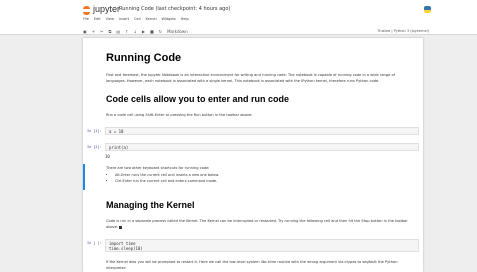 This screenshot has height=272, width=477. I want to click on menu-help: Help, so click(185, 20).